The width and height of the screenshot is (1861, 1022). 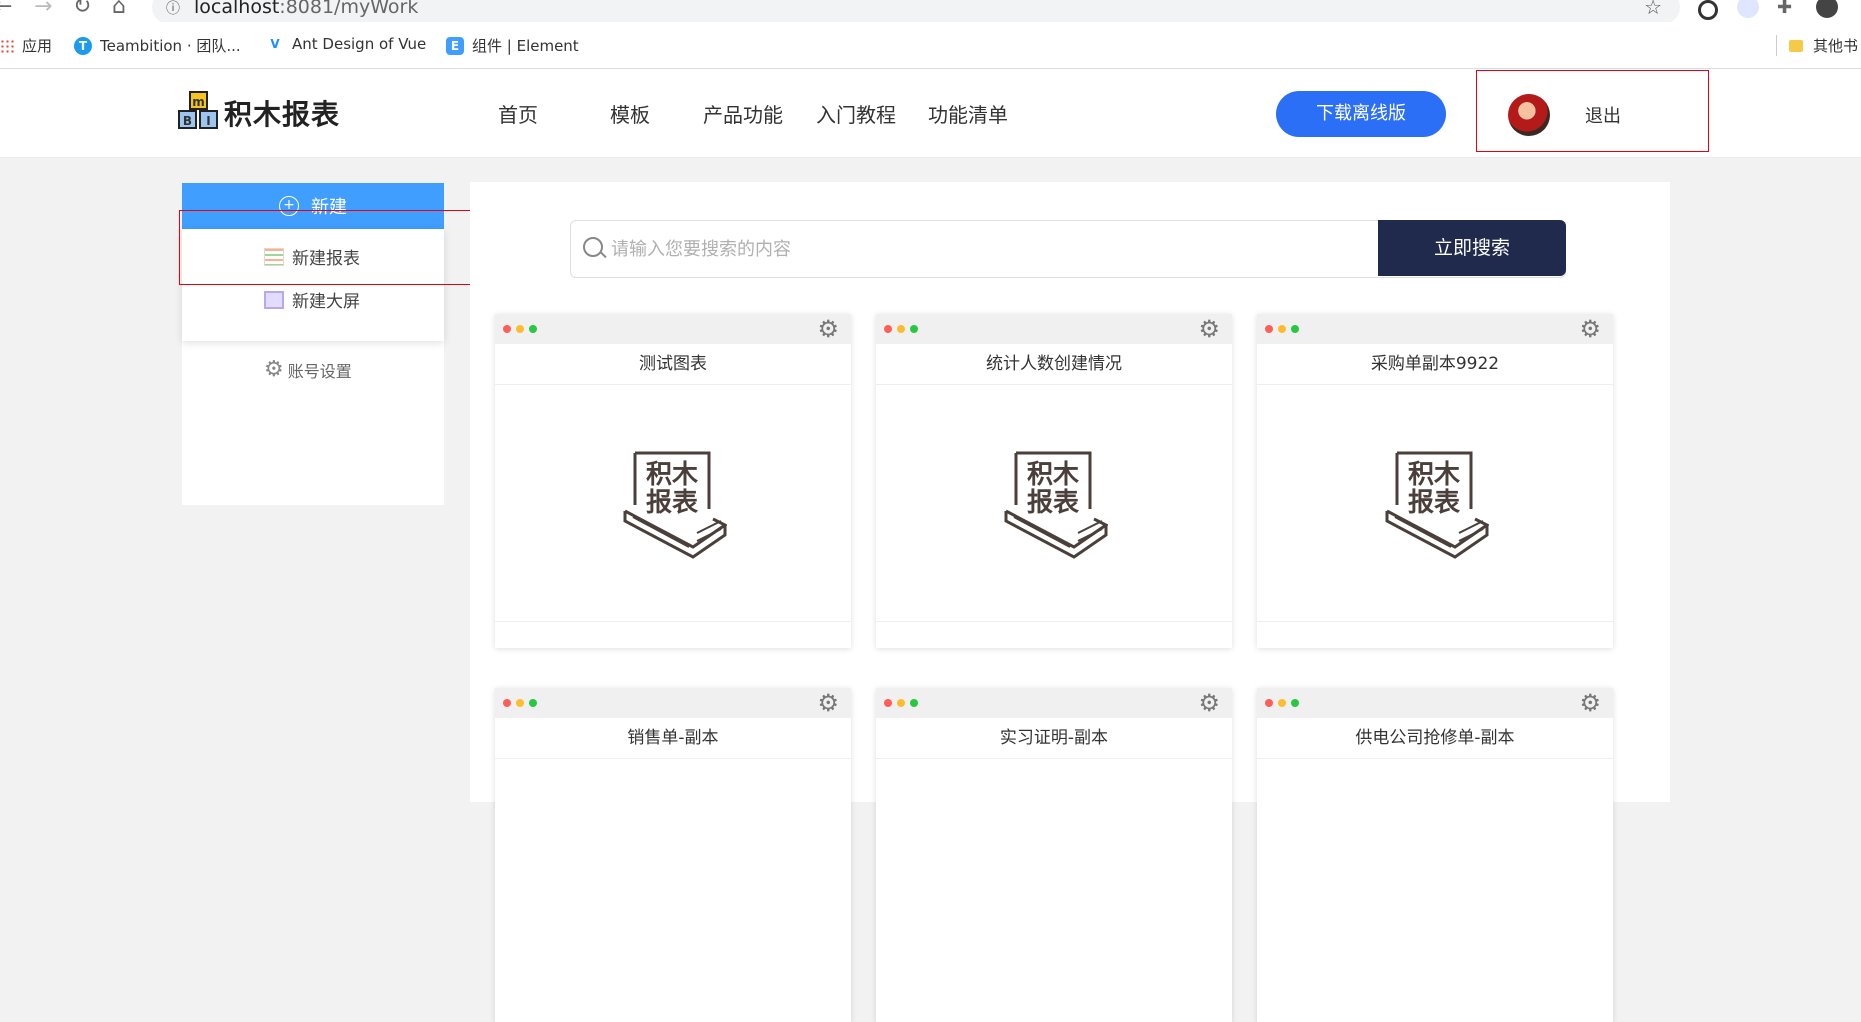 I want to click on nav-templates: 模板, so click(x=630, y=113).